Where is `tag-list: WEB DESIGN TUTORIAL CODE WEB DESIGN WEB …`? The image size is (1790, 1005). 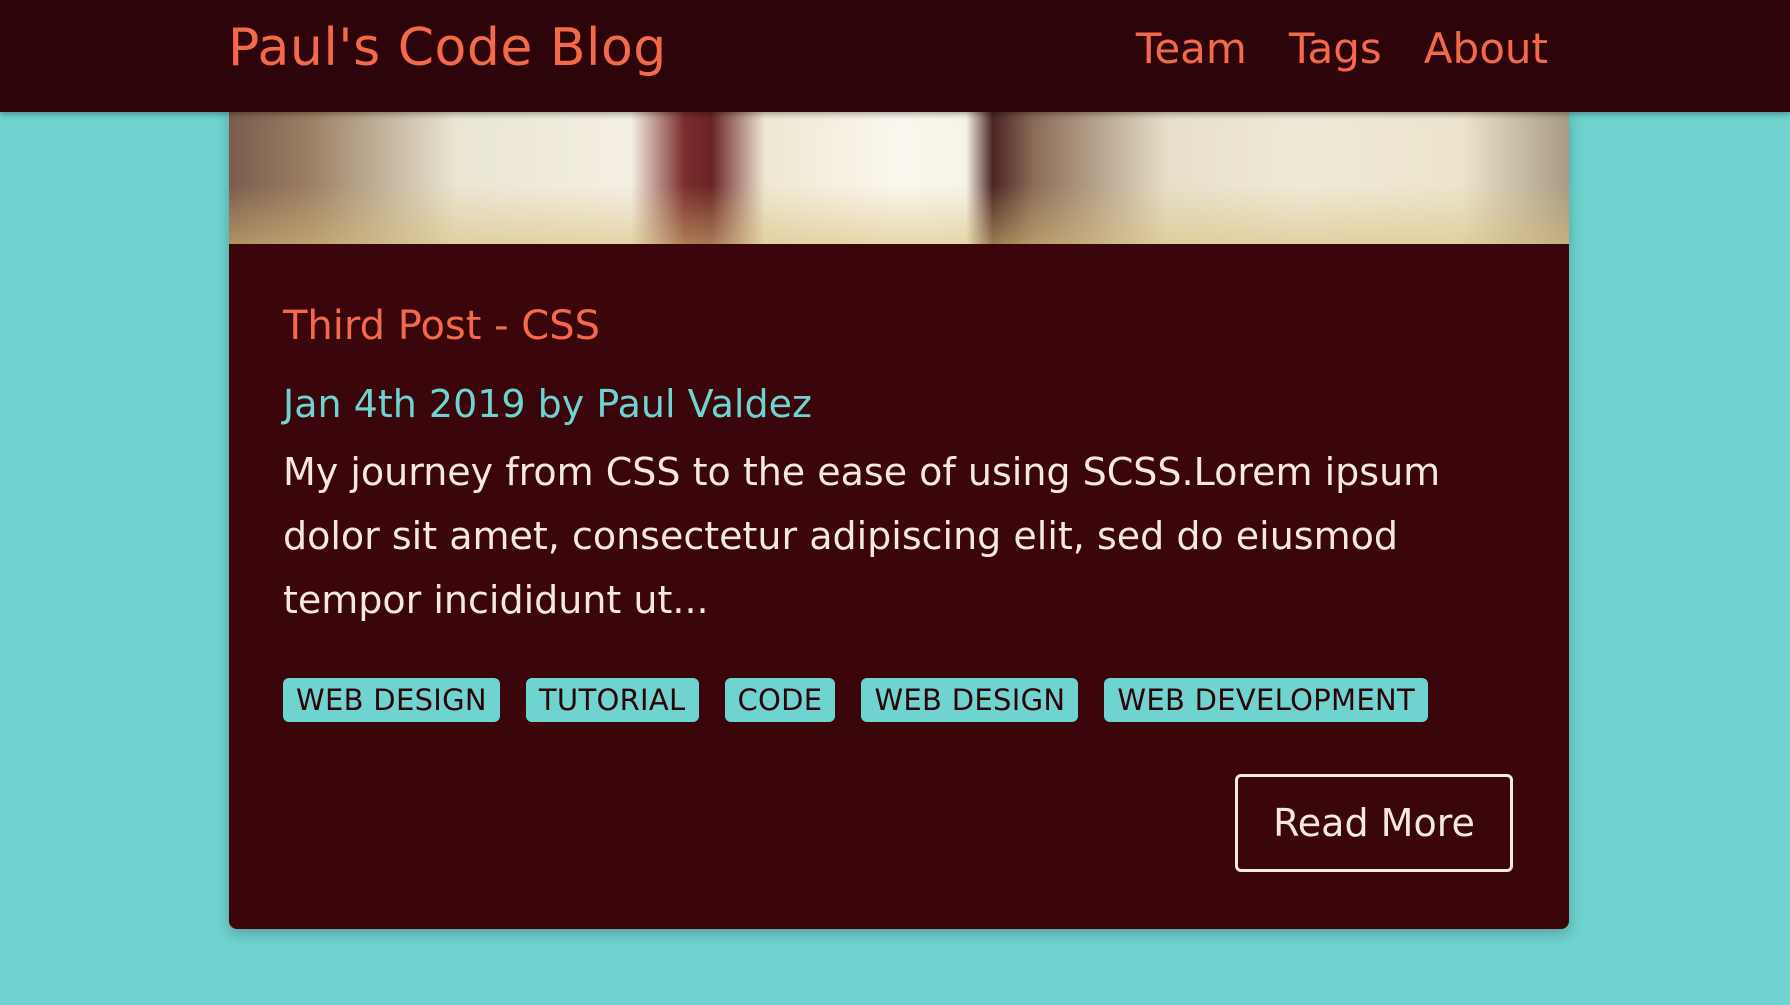
tag-list: WEB DESIGN TUTORIAL CODE WEB DESIGN WEB … is located at coordinates (898, 700).